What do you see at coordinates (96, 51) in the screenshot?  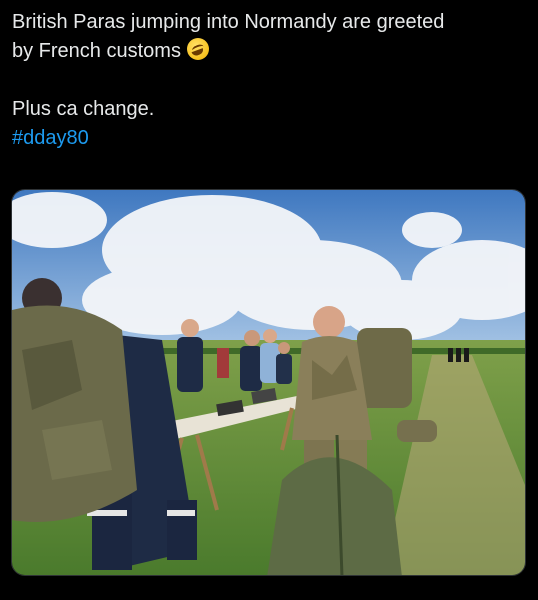 I see `tweet-text-line-2-text: by French customs` at bounding box center [96, 51].